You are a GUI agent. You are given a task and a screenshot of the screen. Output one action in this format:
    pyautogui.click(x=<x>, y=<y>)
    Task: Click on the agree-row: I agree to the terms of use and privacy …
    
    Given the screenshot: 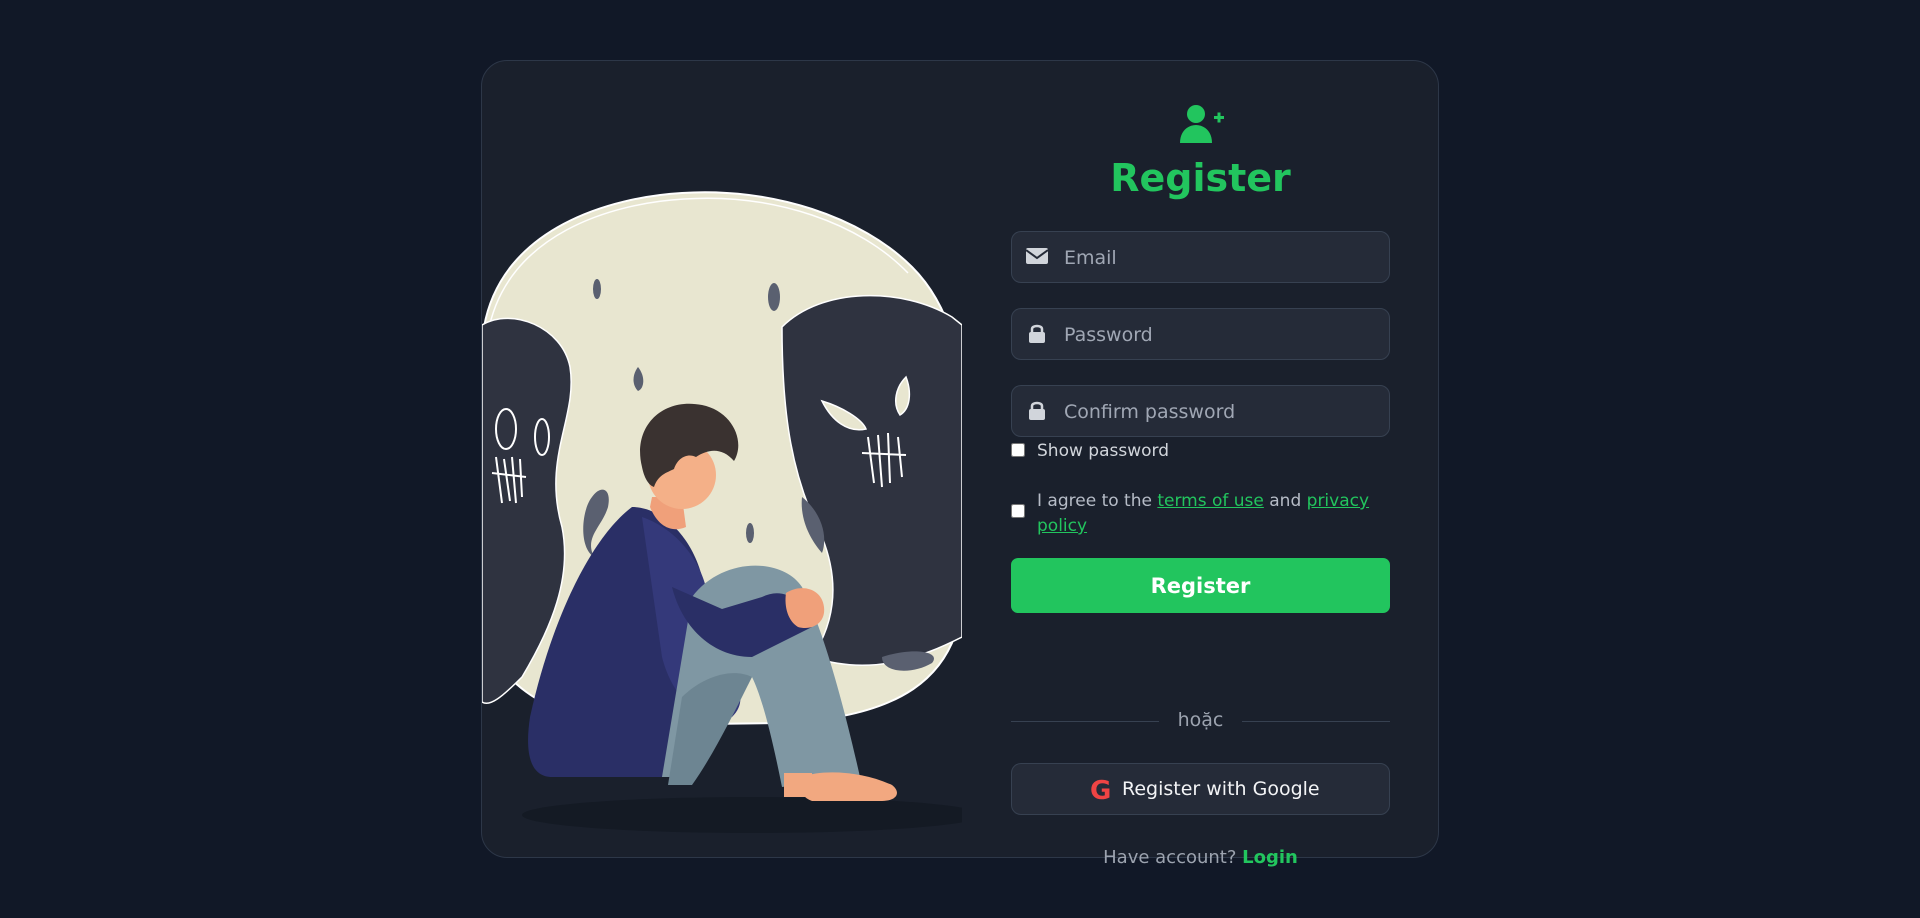 What is the action you would take?
    pyautogui.click(x=1200, y=514)
    